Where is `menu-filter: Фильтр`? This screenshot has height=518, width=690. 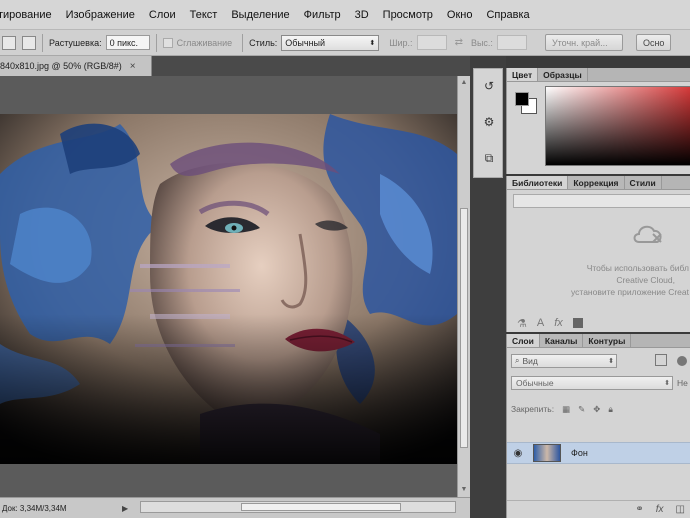
menu-filter: Фильтр is located at coordinates (326, 15).